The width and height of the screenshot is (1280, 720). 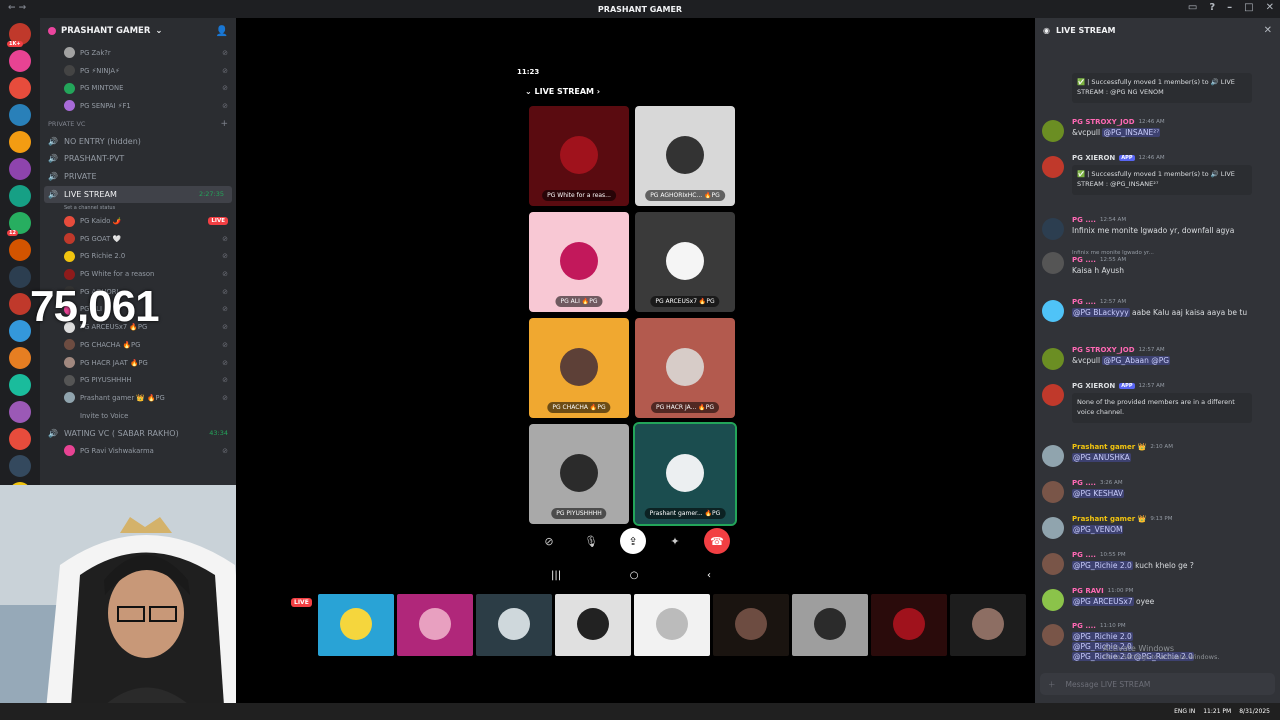 I want to click on mic-icon: 🎙, so click(x=591, y=541).